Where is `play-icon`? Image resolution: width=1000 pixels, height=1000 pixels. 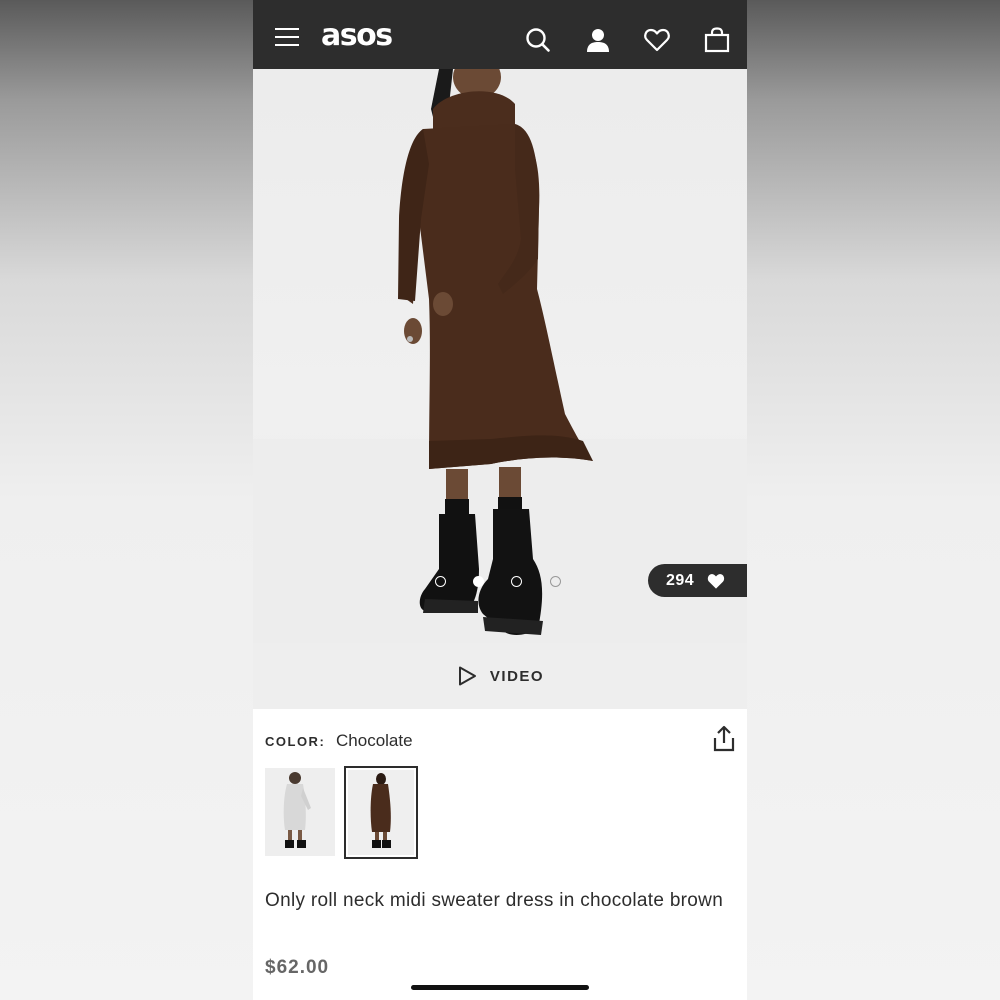 play-icon is located at coordinates (467, 676).